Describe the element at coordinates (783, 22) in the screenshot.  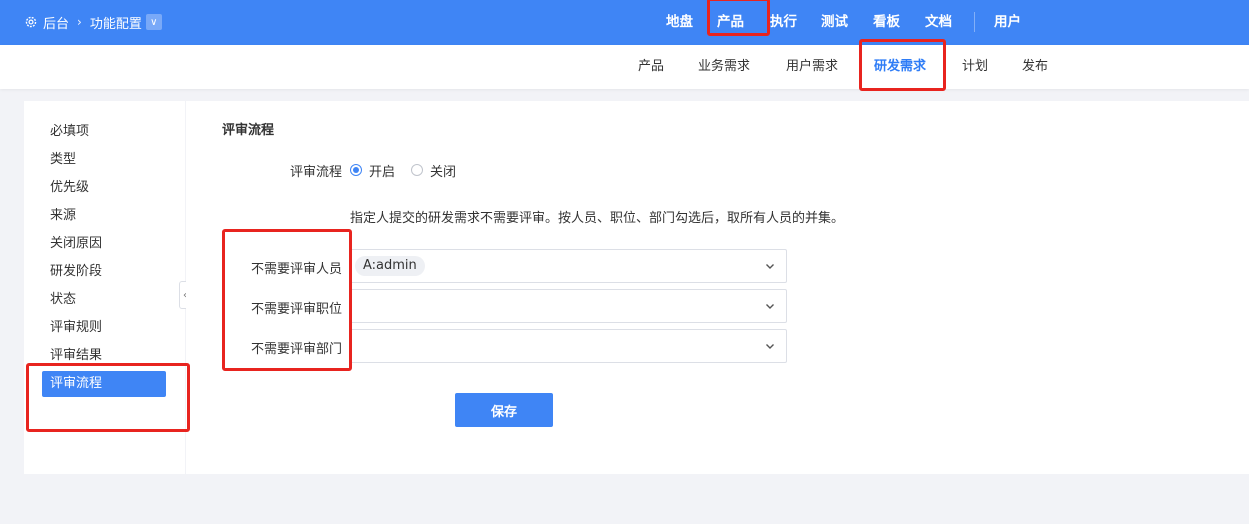
I see `nav-execution: 执行` at that location.